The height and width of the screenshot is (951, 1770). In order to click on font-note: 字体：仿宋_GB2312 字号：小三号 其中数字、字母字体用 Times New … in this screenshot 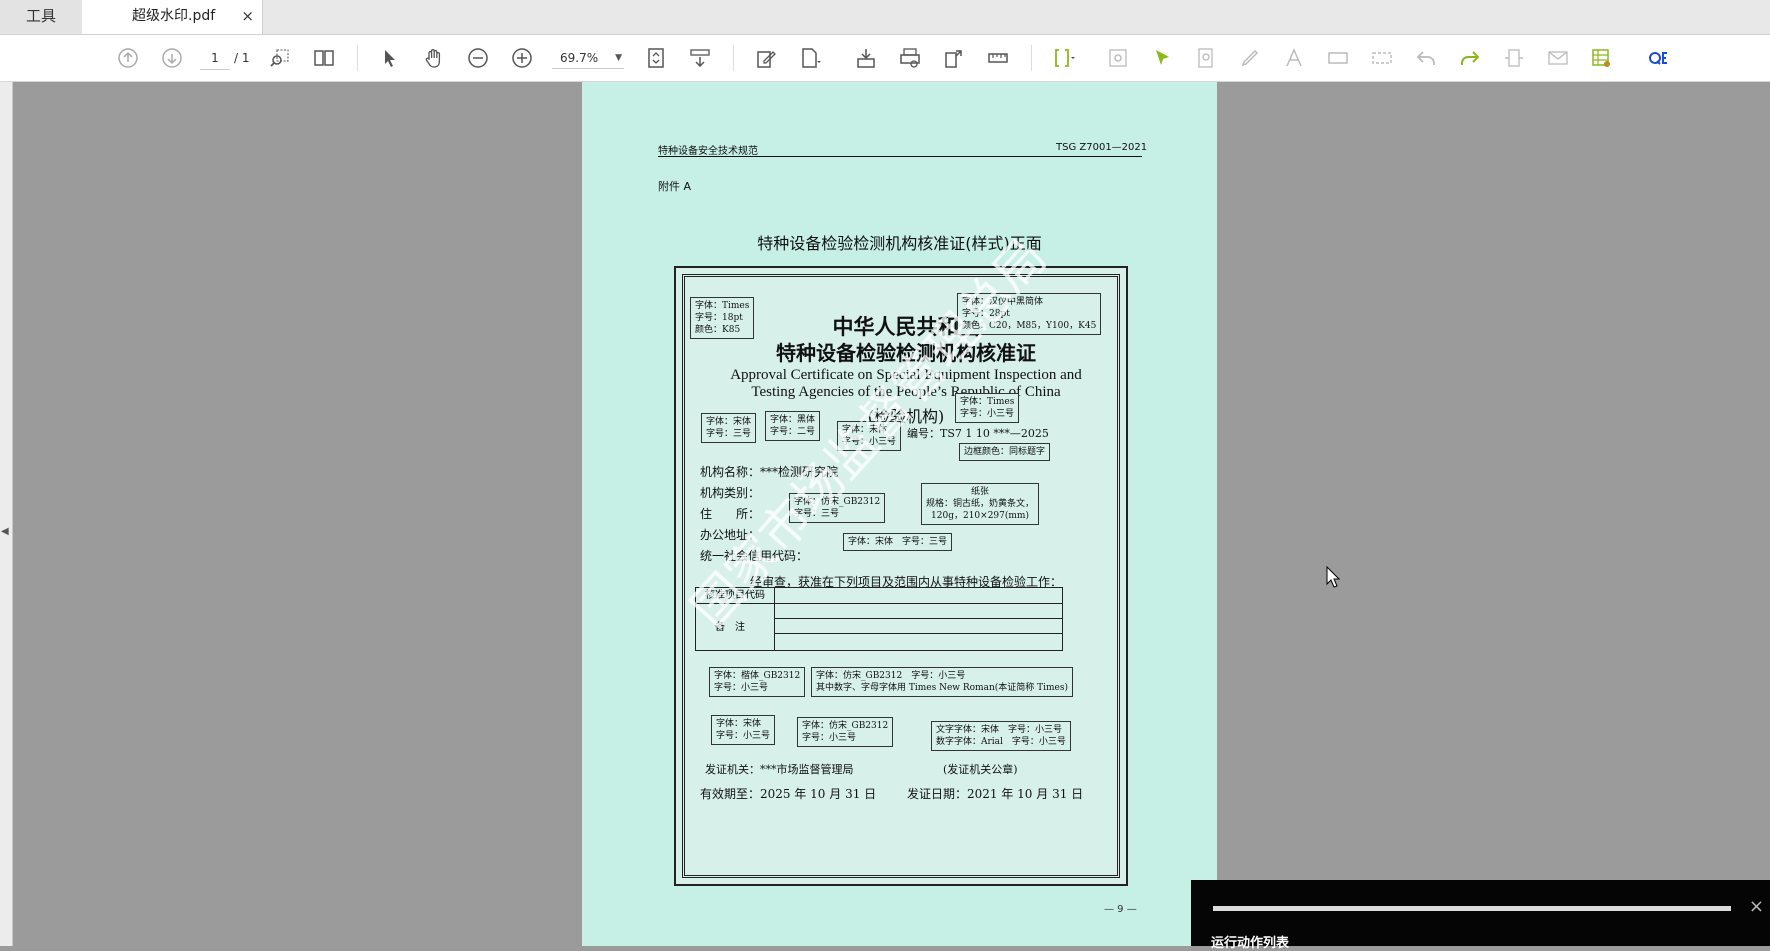, I will do `click(942, 682)`.